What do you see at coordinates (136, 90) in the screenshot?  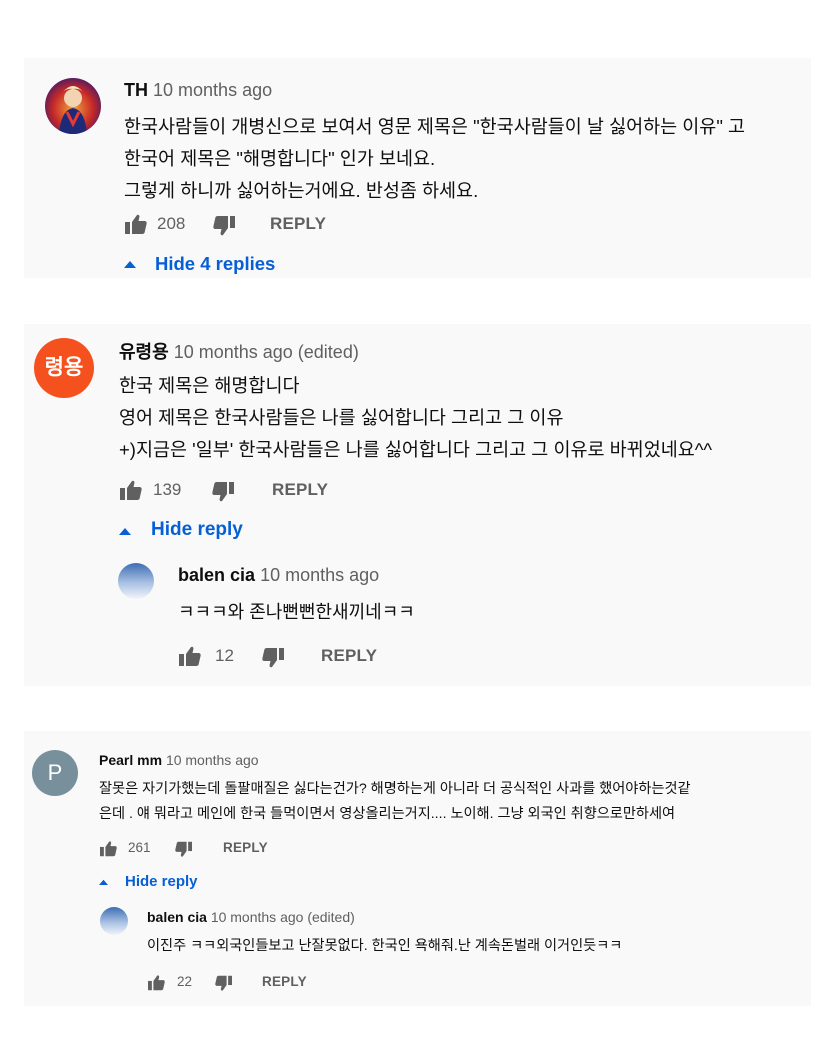 I see `comment-author: TH` at bounding box center [136, 90].